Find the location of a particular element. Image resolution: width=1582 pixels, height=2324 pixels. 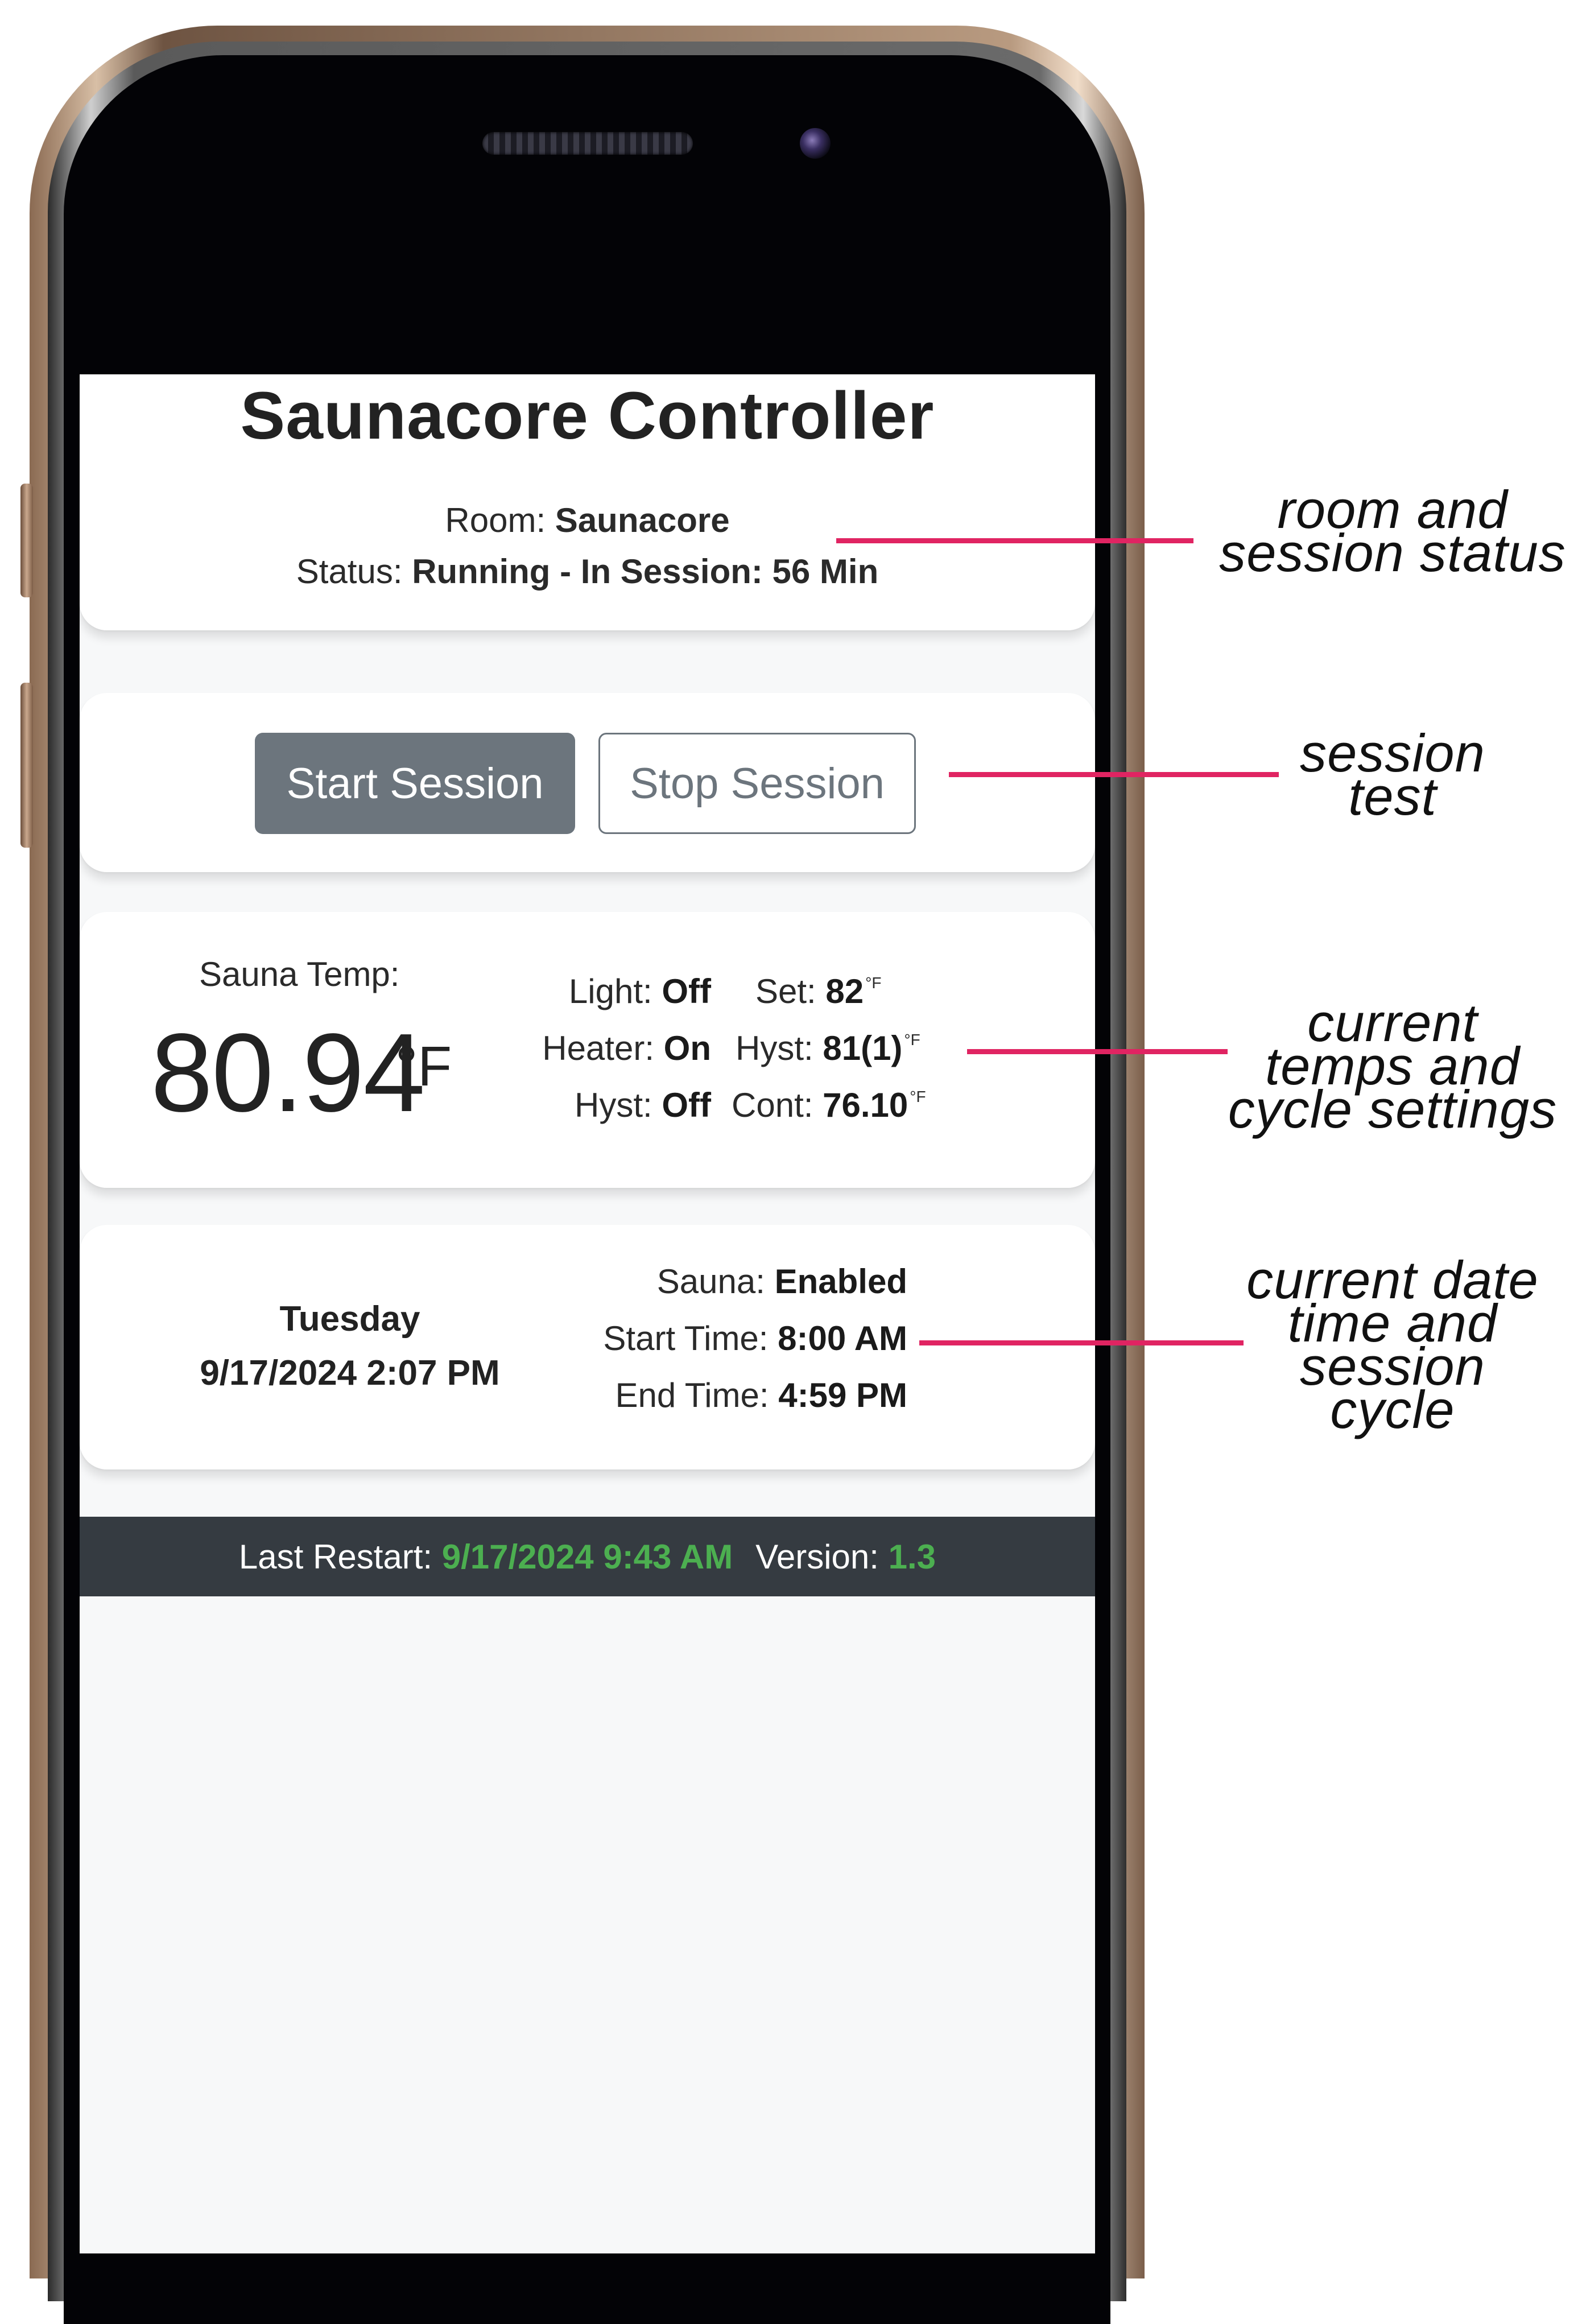

heater-status: Heater: On is located at coordinates (626, 1048).